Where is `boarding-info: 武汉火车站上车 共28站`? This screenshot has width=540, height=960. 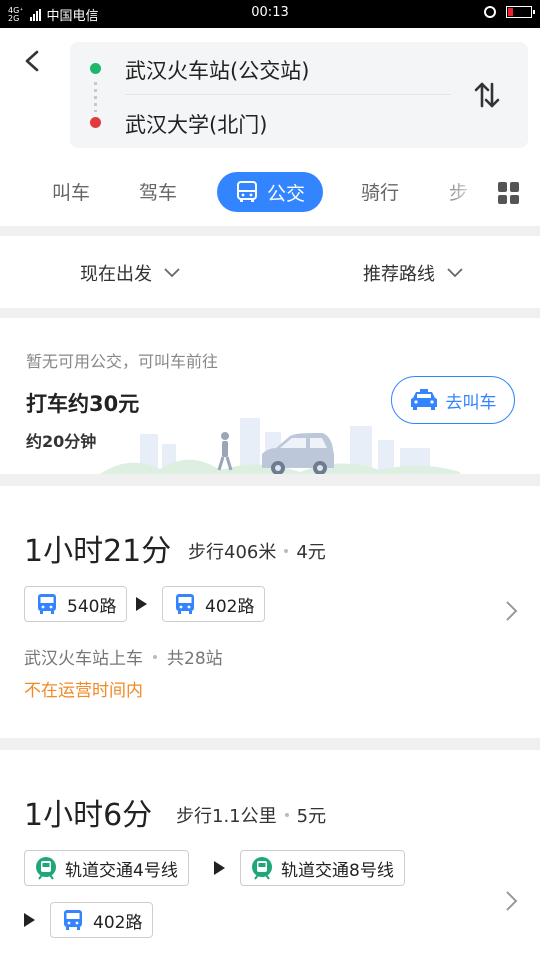 boarding-info: 武汉火车站上车 共28站 is located at coordinates (123, 656).